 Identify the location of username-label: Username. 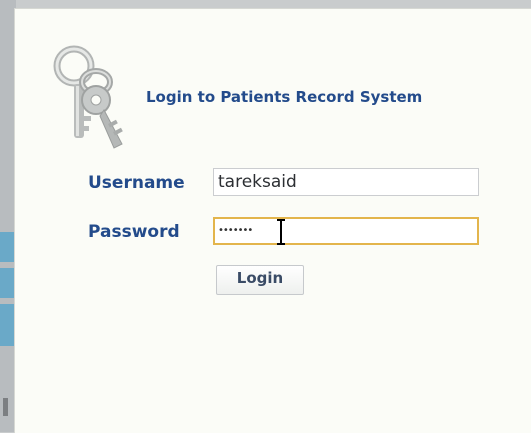
(136, 183).